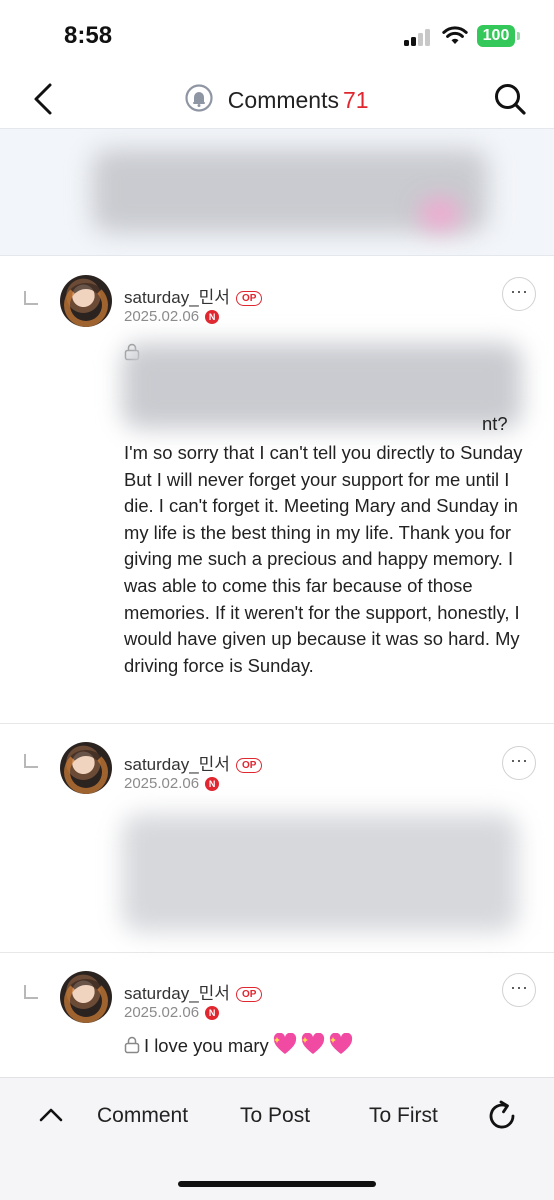 The image size is (554, 1200). Describe the element at coordinates (277, 1184) in the screenshot. I see `home-indicator` at that location.